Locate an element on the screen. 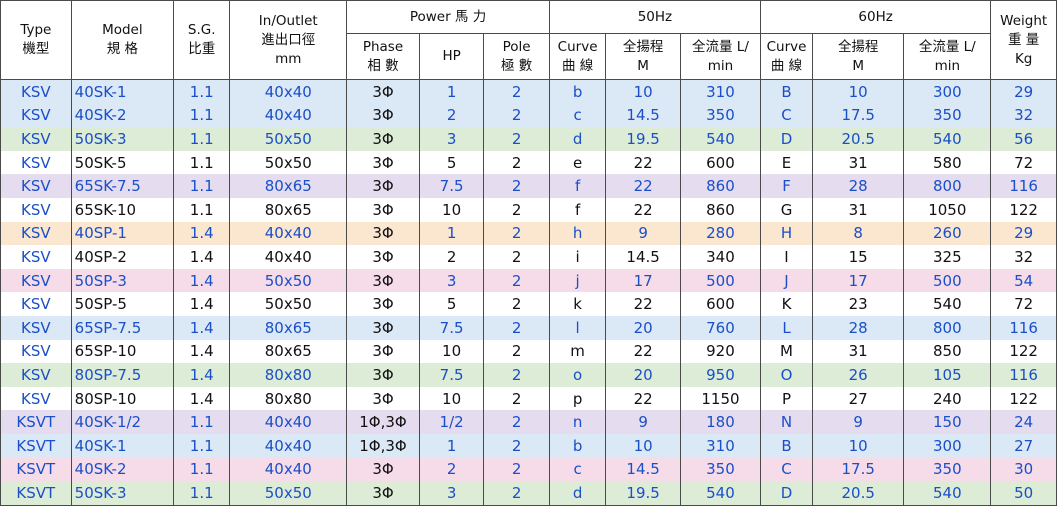  cell-curve-60: M is located at coordinates (786, 351).